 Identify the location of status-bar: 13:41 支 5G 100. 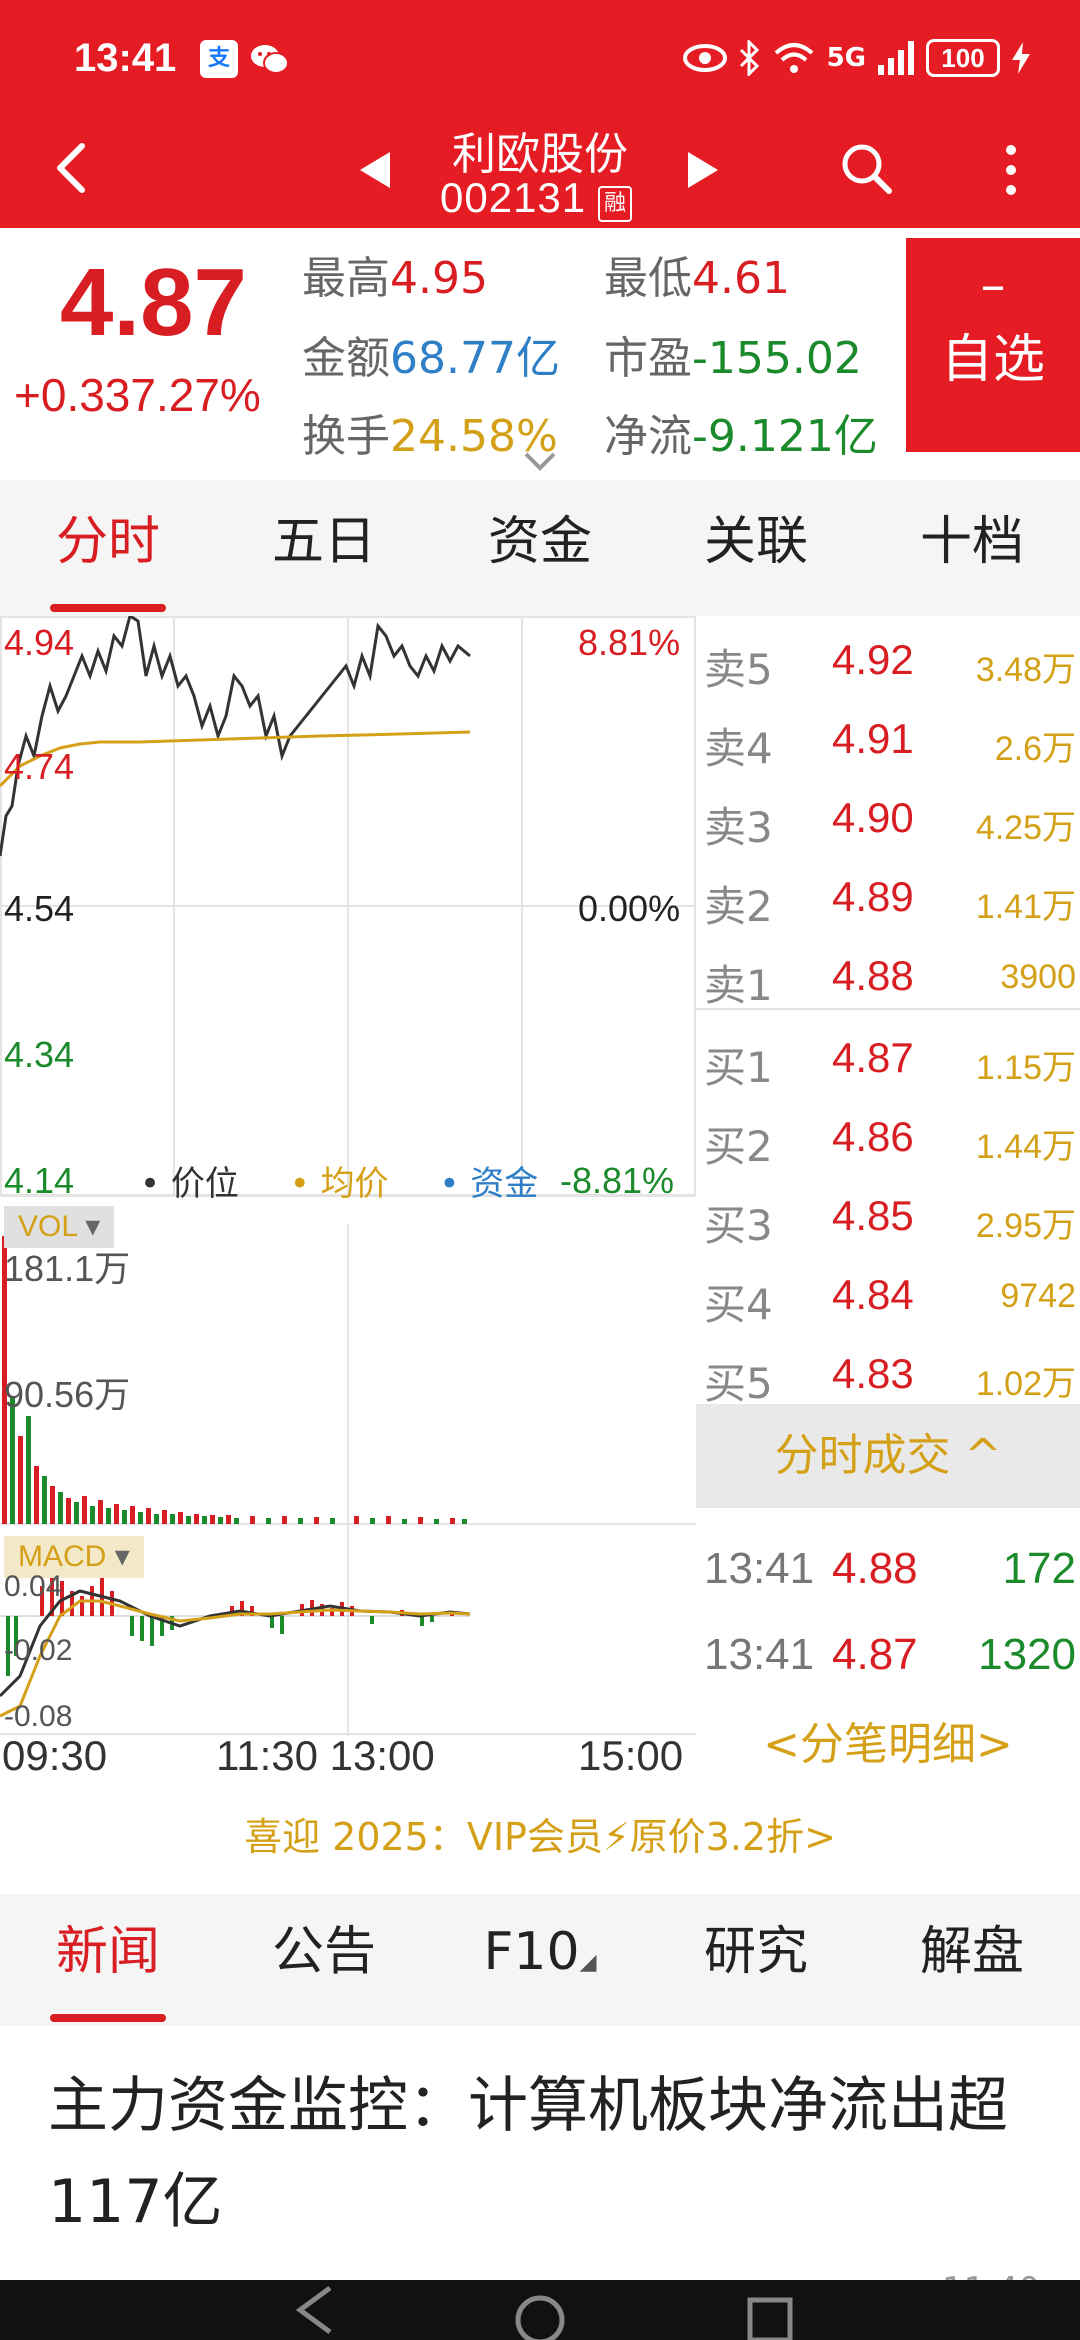
(540, 55).